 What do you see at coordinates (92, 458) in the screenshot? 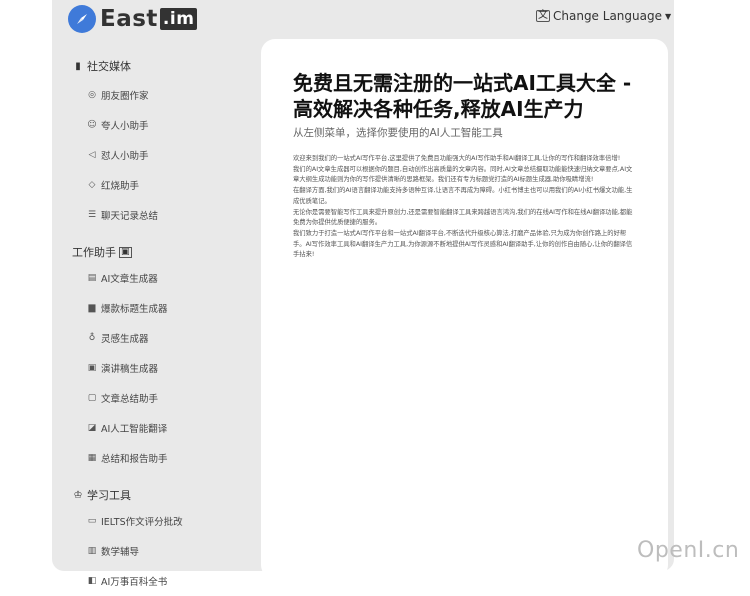
I see `report-icon: ▦` at bounding box center [92, 458].